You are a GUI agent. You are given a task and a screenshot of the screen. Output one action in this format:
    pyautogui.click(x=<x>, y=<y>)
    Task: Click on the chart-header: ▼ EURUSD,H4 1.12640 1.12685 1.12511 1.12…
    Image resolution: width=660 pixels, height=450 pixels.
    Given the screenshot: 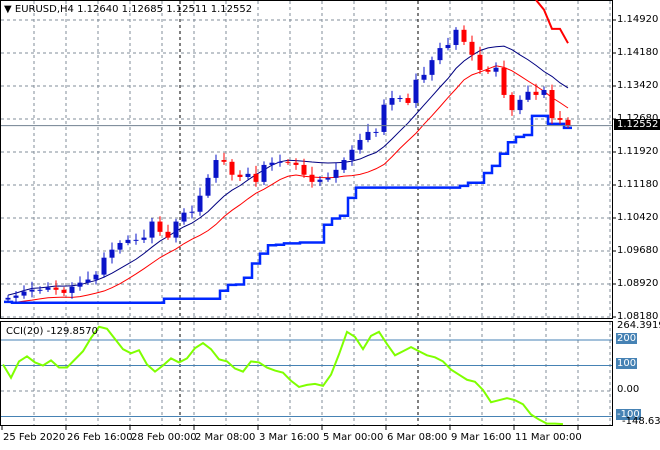 What is the action you would take?
    pyautogui.click(x=128, y=9)
    